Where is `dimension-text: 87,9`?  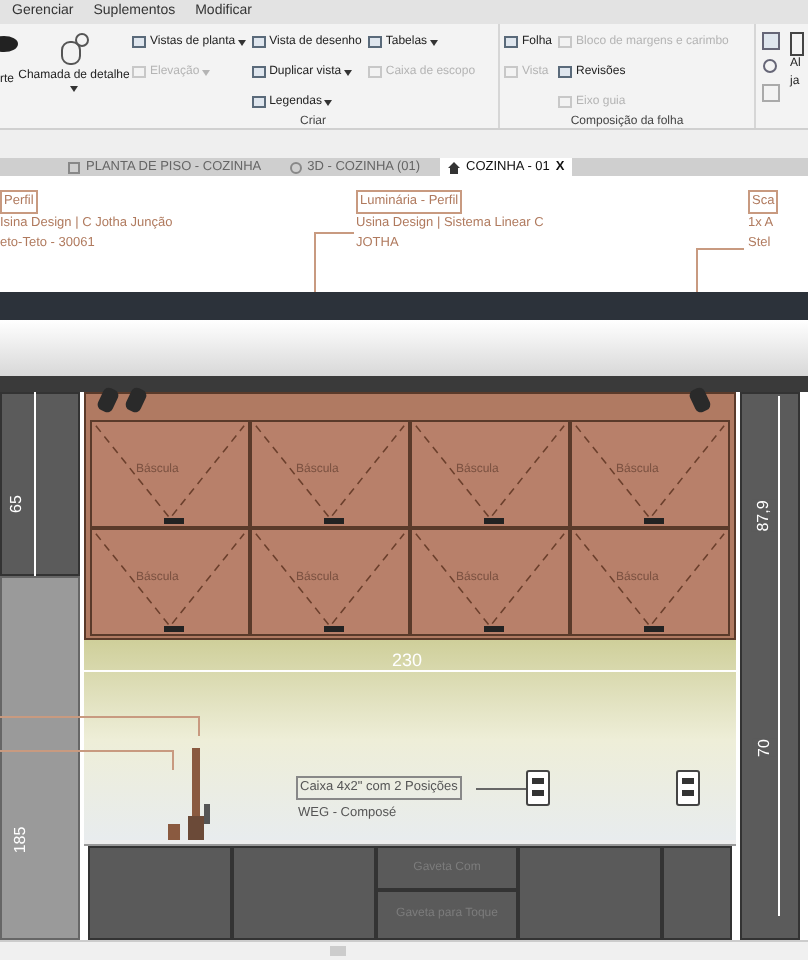
dimension-text: 87,9 is located at coordinates (763, 516).